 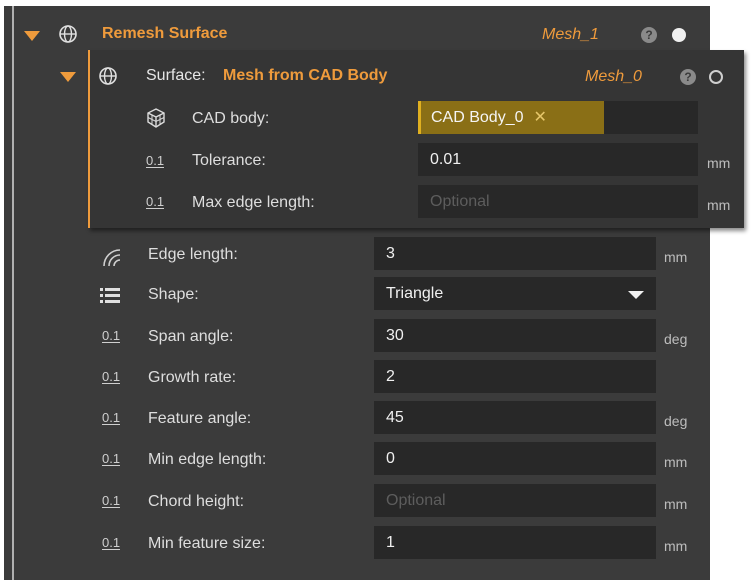 I want to click on min-feature-size-label: Min feature size:, so click(x=207, y=543).